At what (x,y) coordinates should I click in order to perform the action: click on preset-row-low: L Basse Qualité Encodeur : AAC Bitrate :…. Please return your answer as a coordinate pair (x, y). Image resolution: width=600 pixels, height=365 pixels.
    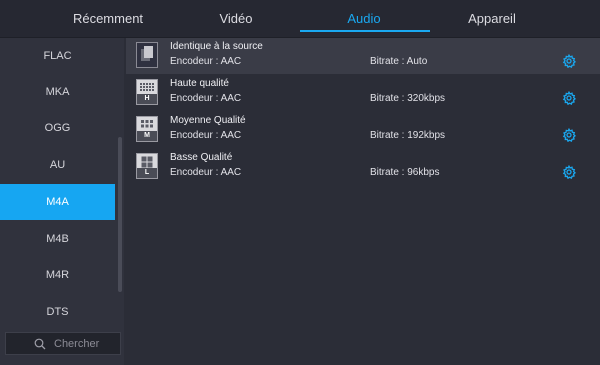
    Looking at the image, I should click on (363, 167).